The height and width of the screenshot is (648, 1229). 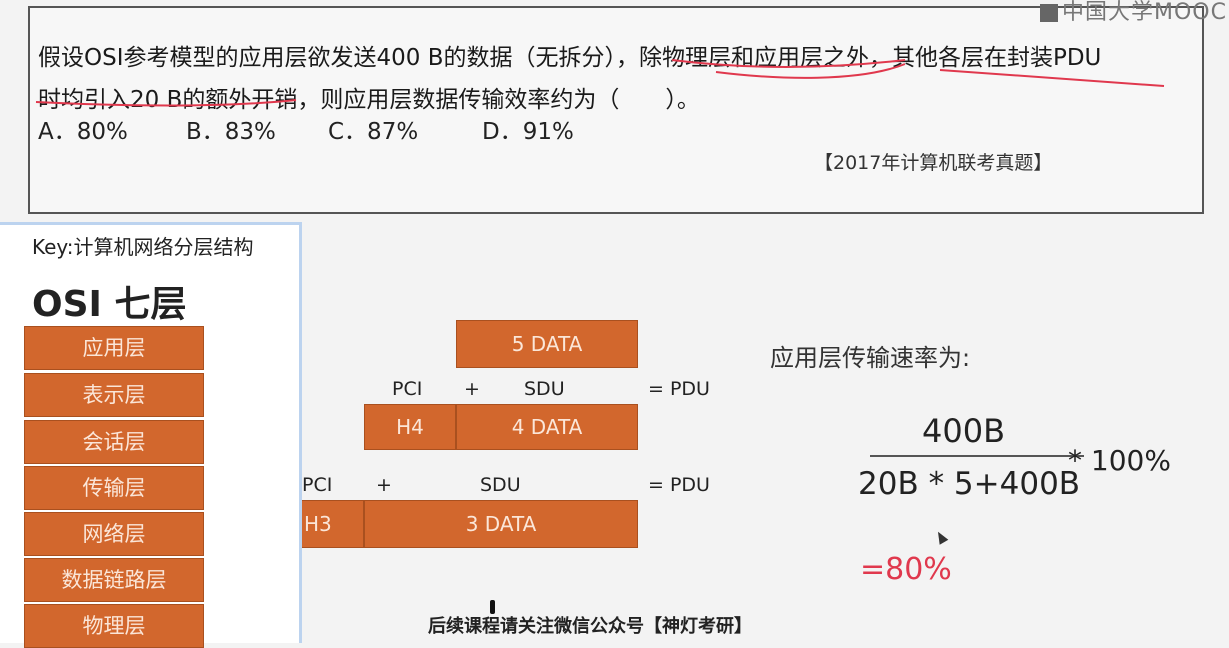 What do you see at coordinates (500, 485) in the screenshot?
I see `sdu-label-row3: SDU` at bounding box center [500, 485].